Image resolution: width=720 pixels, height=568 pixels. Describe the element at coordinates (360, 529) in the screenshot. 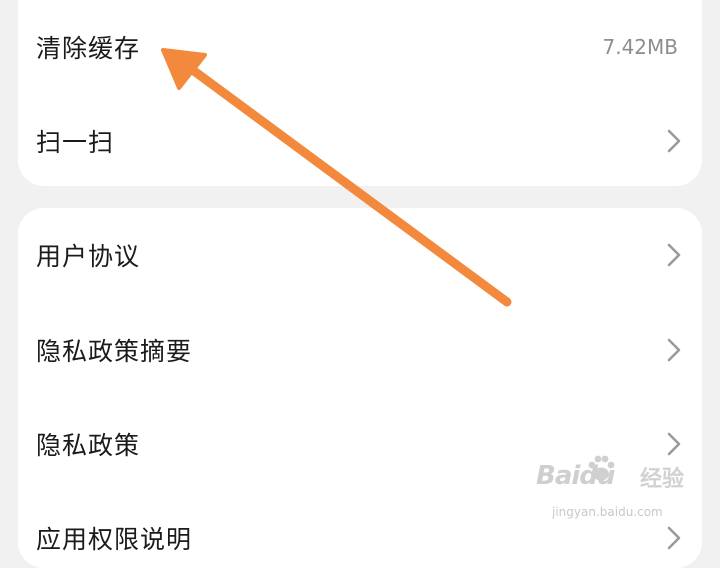

I see `app-permissions-row: 应用权限说明` at that location.